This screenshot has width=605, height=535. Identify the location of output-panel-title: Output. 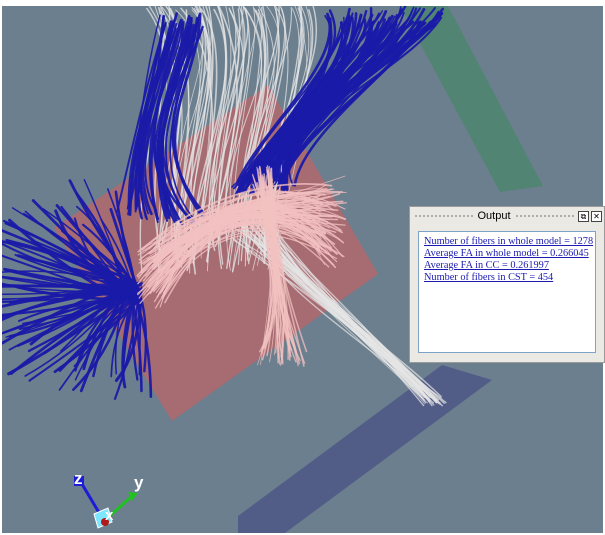
(494, 216).